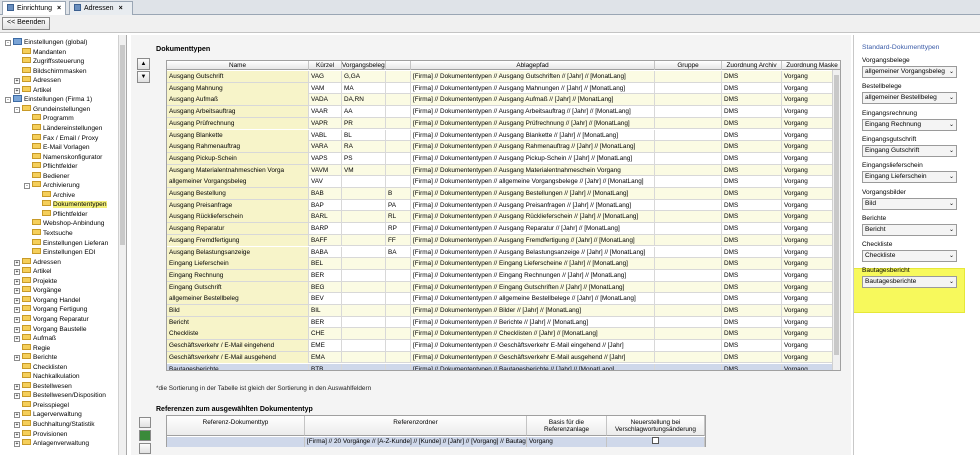  Describe the element at coordinates (325, 357) in the screenshot. I see `table-cell: EMA` at that location.